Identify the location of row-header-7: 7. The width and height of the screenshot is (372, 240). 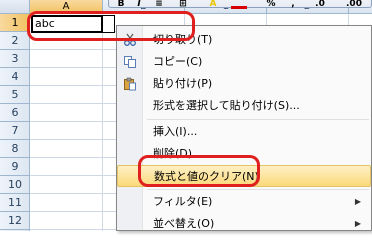
(15, 131).